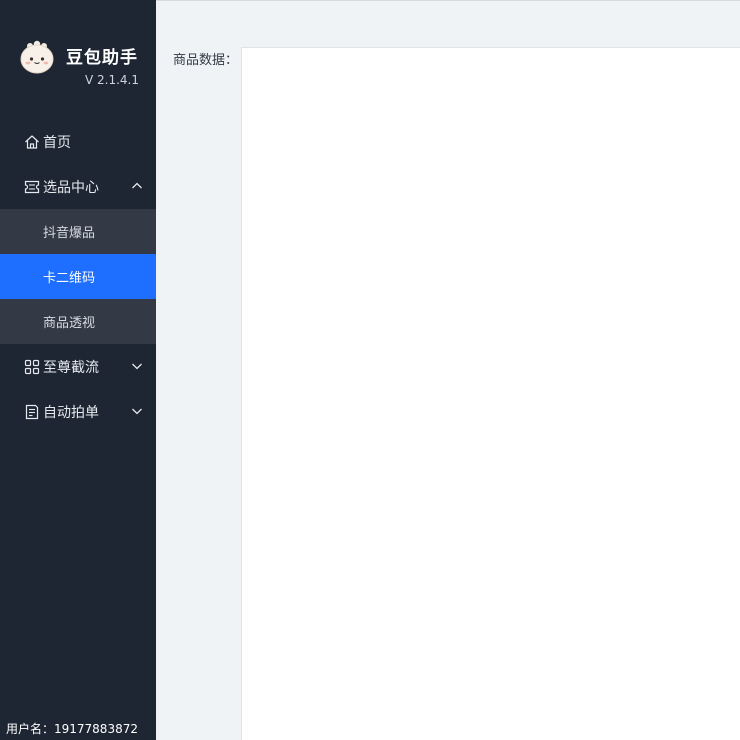 This screenshot has height=740, width=740. What do you see at coordinates (78, 141) in the screenshot?
I see `menu-item-home: 首页` at bounding box center [78, 141].